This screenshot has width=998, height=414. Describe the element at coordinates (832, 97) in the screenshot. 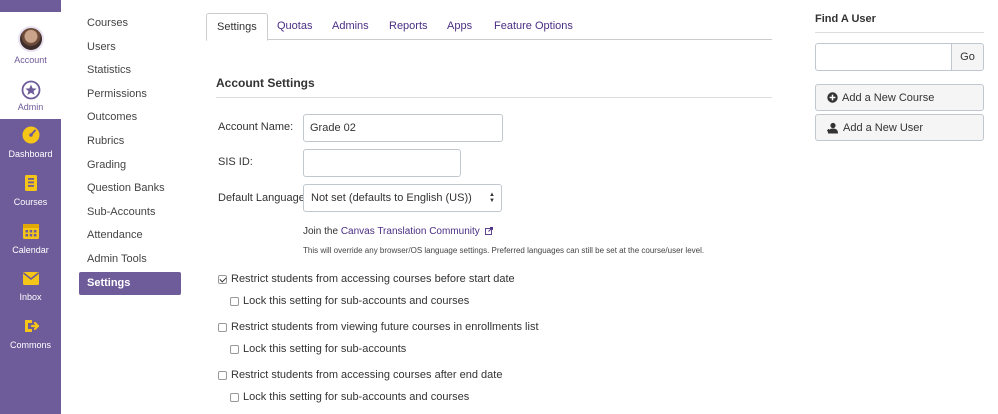

I see `plus-circle-icon` at that location.